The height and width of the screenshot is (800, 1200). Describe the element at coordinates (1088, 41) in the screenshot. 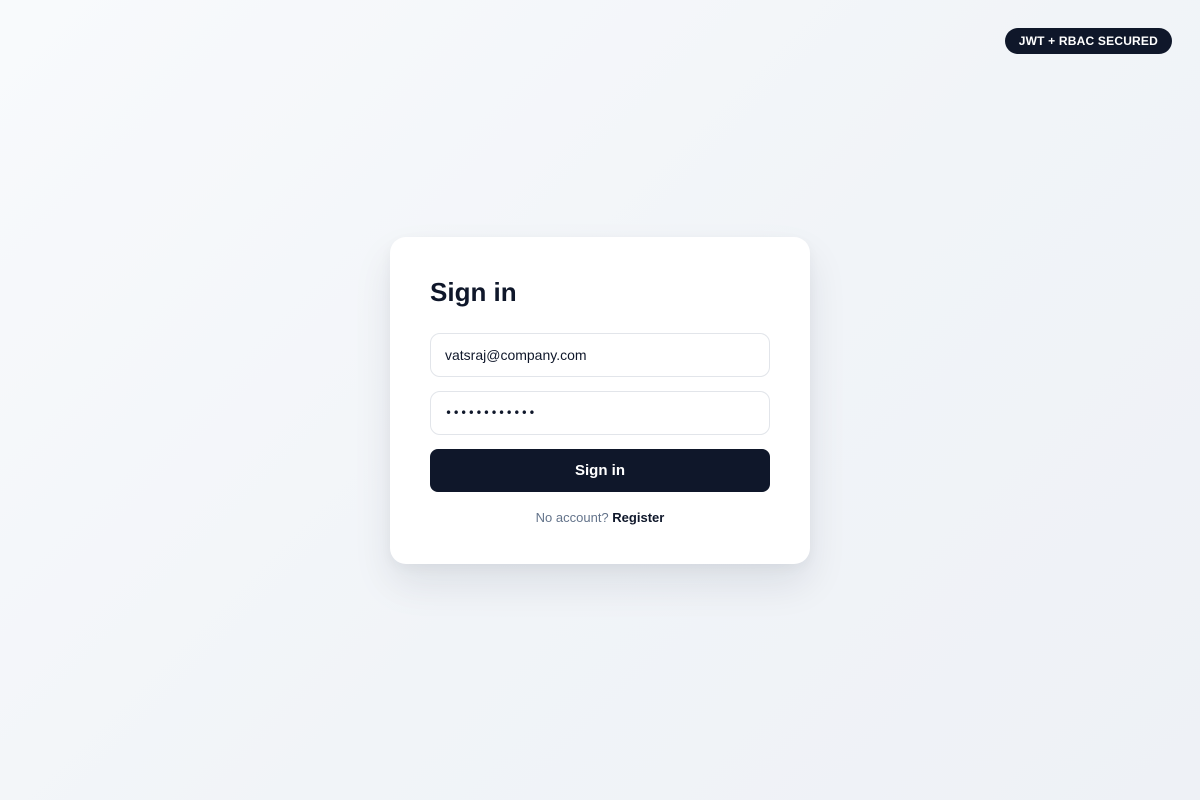

I see `security-badge: JWT + RBAC SECURED` at that location.